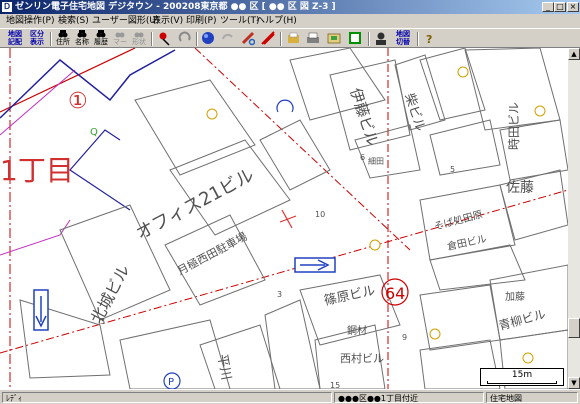 Image resolution: width=580 pixels, height=404 pixels. I want to click on scroll-thumb, so click(574, 328).